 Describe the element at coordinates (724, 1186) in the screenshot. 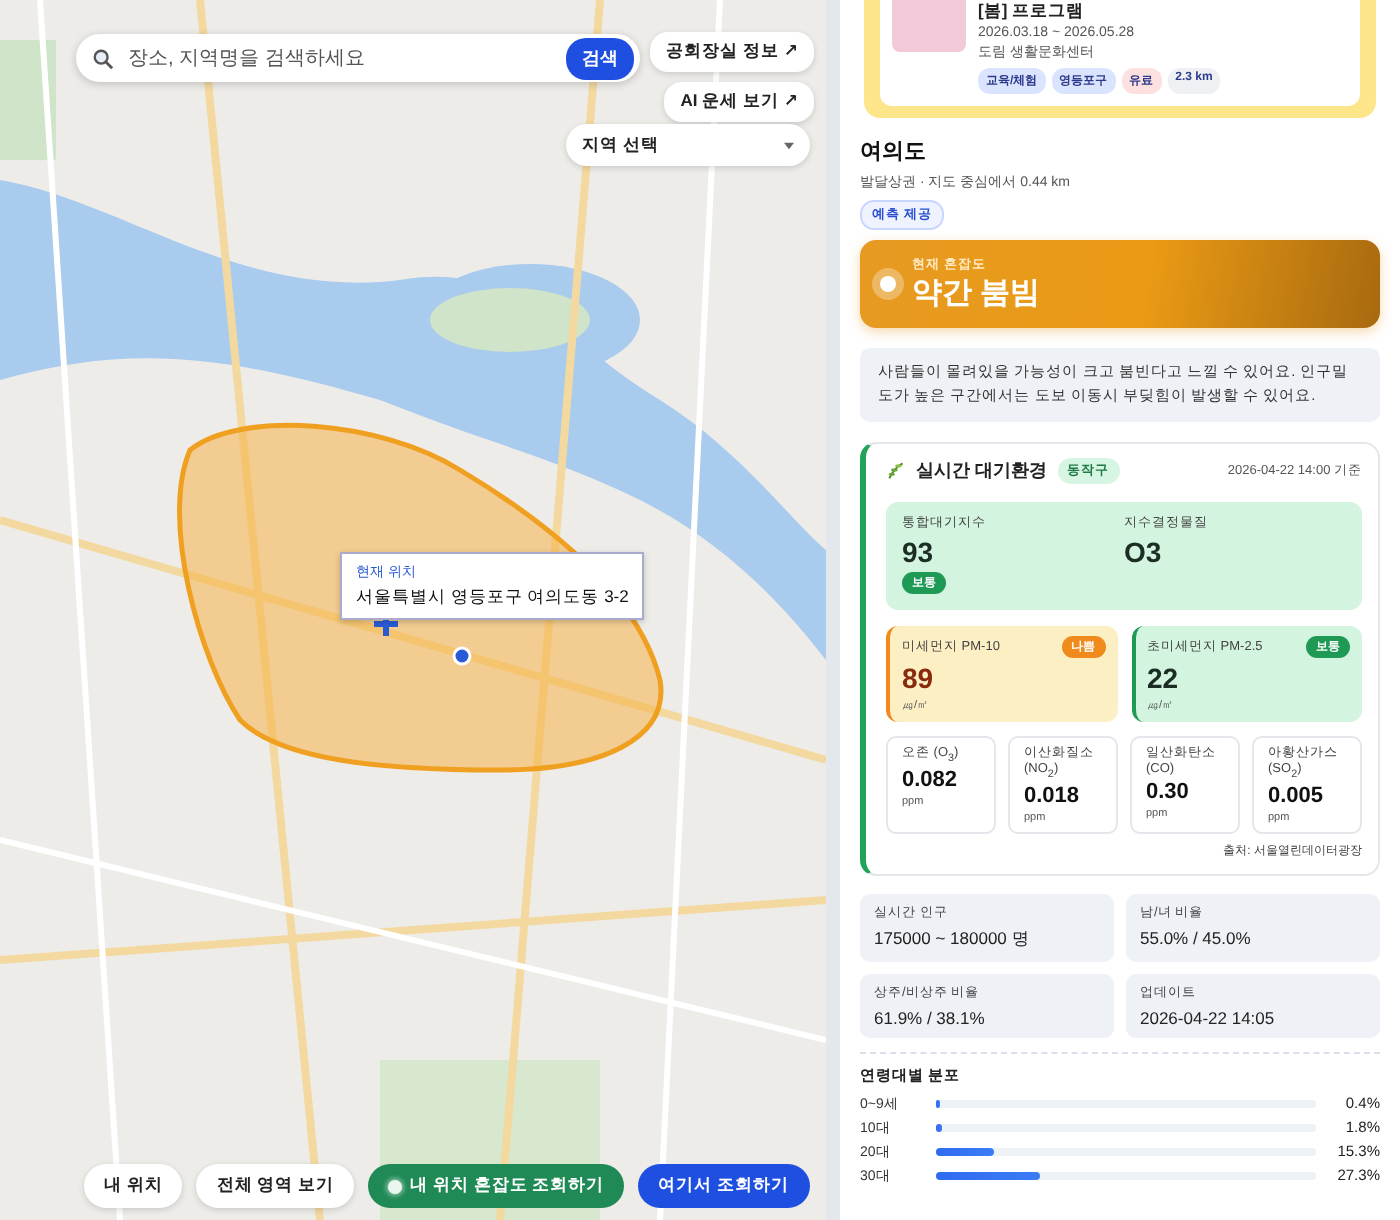

I see `map-button: 여기서 조회하기` at that location.